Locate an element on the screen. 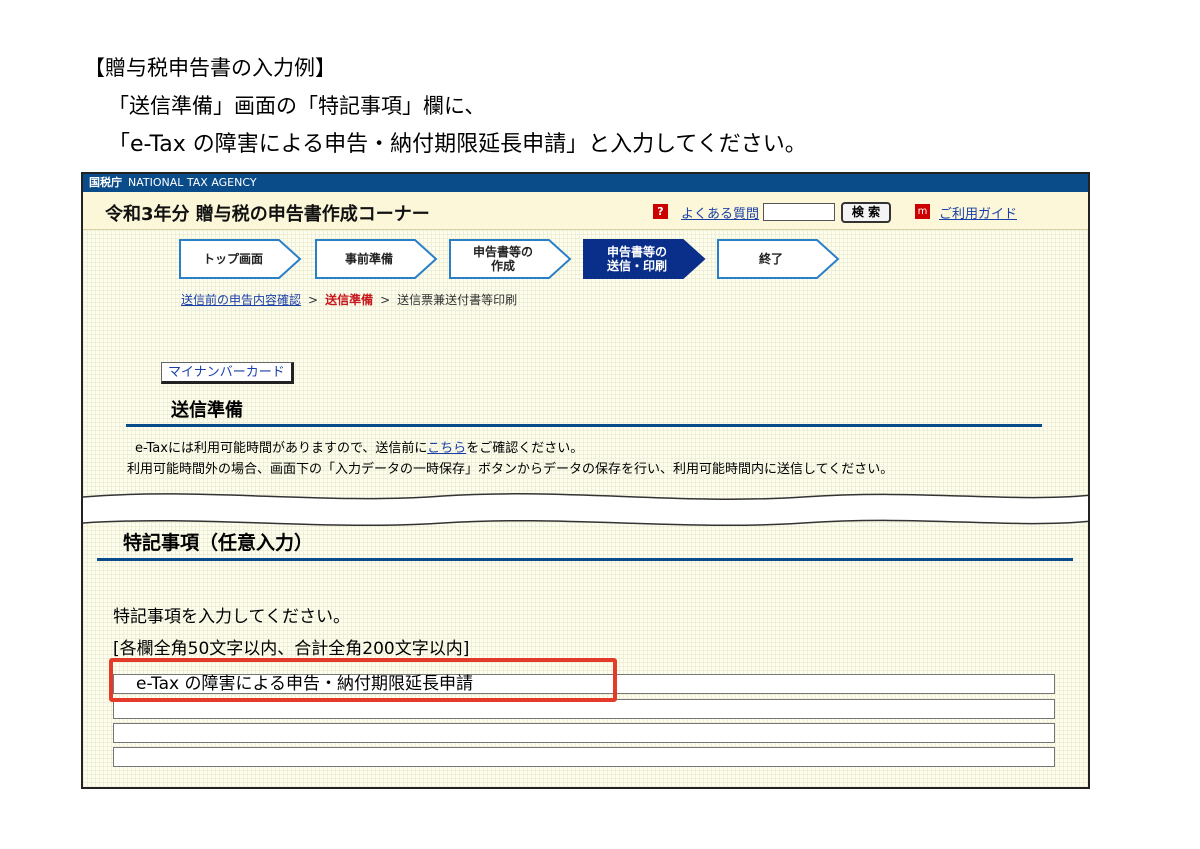 The height and width of the screenshot is (849, 1200). instruction-heading: 【贈与税申告書の入力例】 is located at coordinates (210, 68).